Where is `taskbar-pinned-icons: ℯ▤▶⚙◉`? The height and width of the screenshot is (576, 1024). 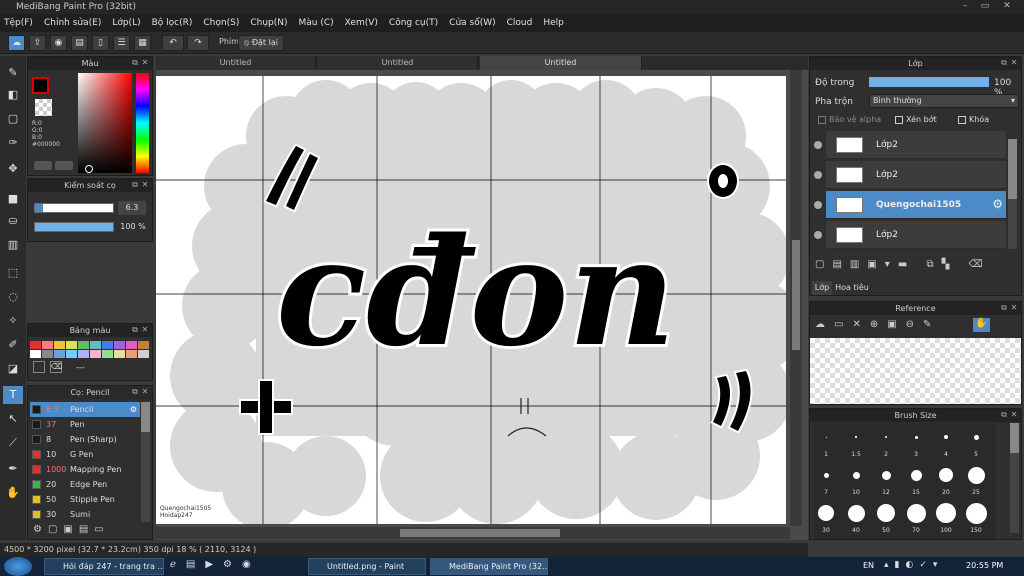 taskbar-pinned-icons: ℯ▤▶⚙◉ is located at coordinates (215, 564).